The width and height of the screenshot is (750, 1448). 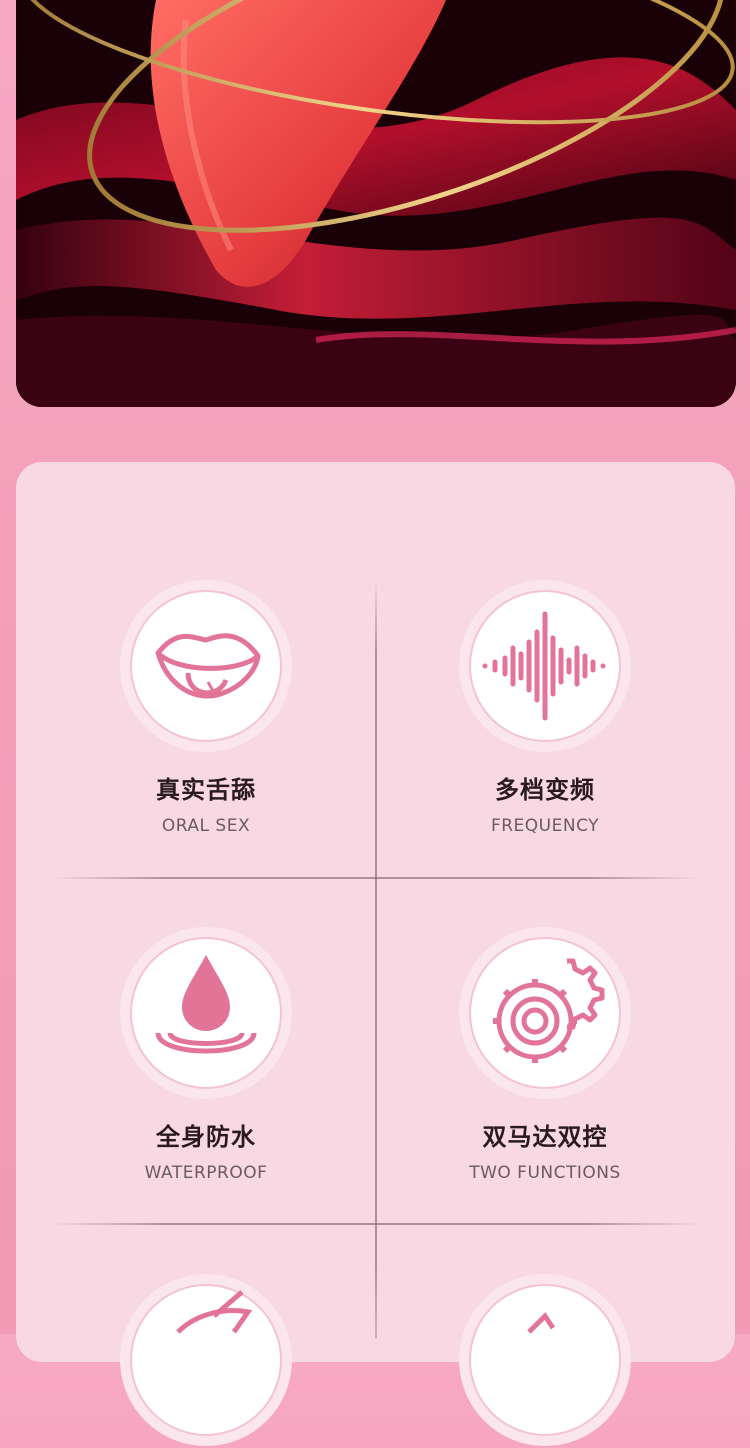 I want to click on feature-frequency: 多档变频 FREQUENCY, so click(x=545, y=718).